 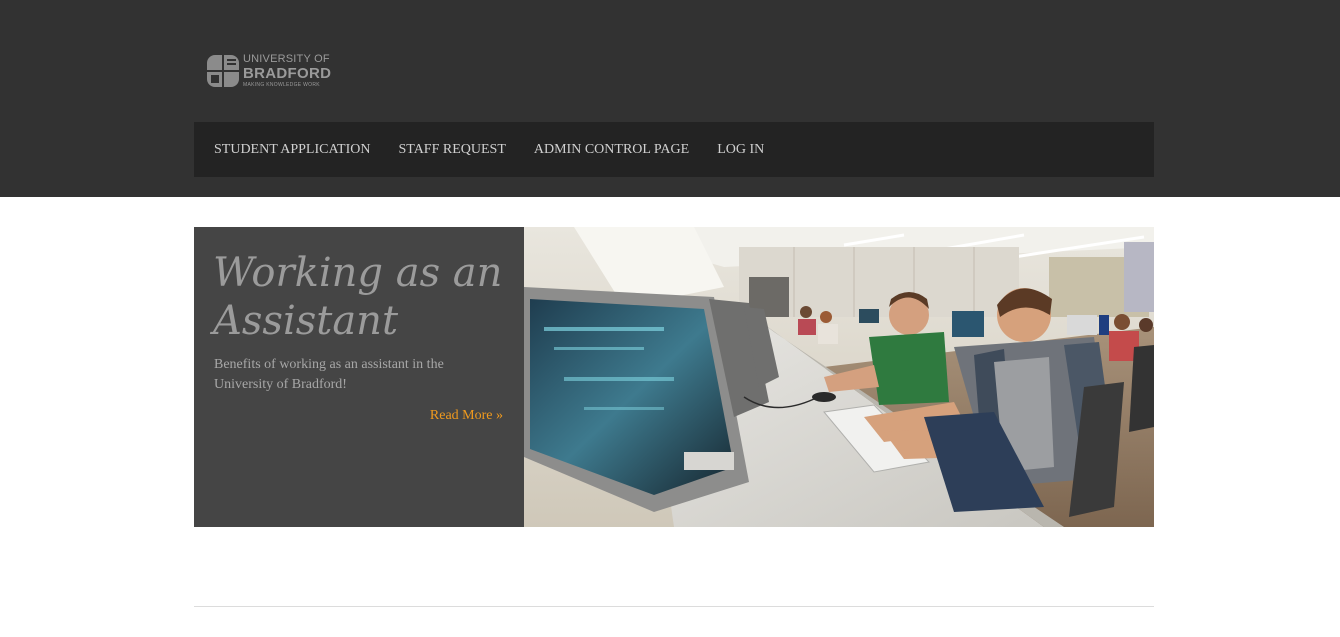 I want to click on logo-line-bradford: BRADFORD, so click(x=287, y=73).